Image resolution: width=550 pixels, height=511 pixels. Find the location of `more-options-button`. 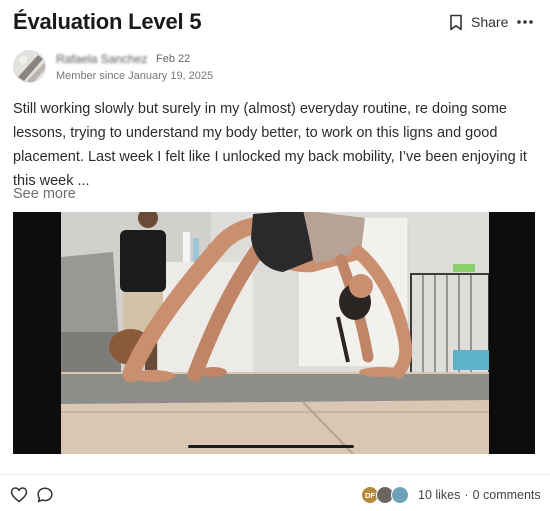

more-options-button is located at coordinates (525, 22).